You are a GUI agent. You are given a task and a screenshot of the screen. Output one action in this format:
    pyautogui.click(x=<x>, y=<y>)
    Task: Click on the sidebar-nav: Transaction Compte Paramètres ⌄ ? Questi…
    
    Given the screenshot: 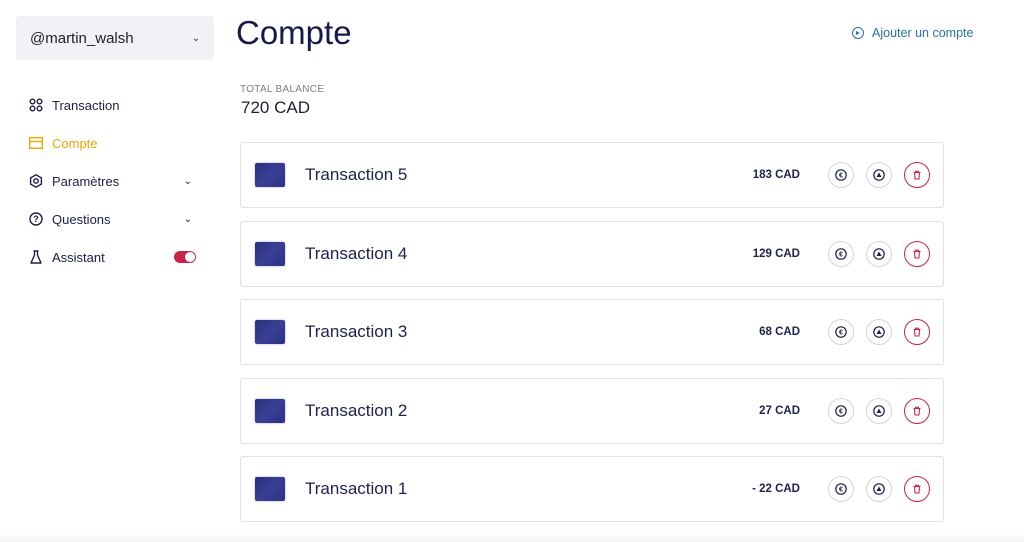 What is the action you would take?
    pyautogui.click(x=113, y=181)
    